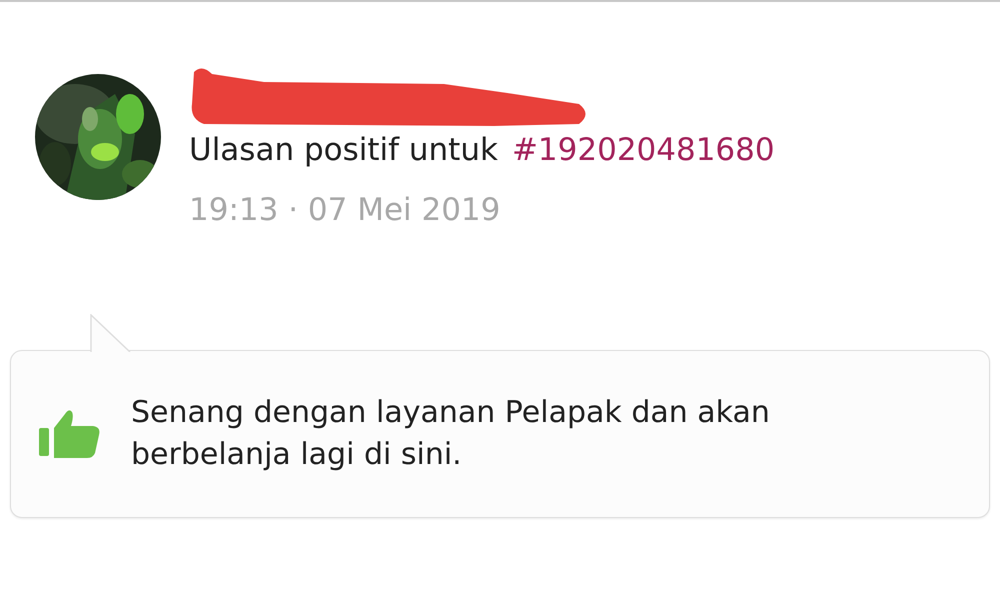 The width and height of the screenshot is (1000, 600). Describe the element at coordinates (343, 150) in the screenshot. I see `review-title: Ulasan positif untuk` at that location.